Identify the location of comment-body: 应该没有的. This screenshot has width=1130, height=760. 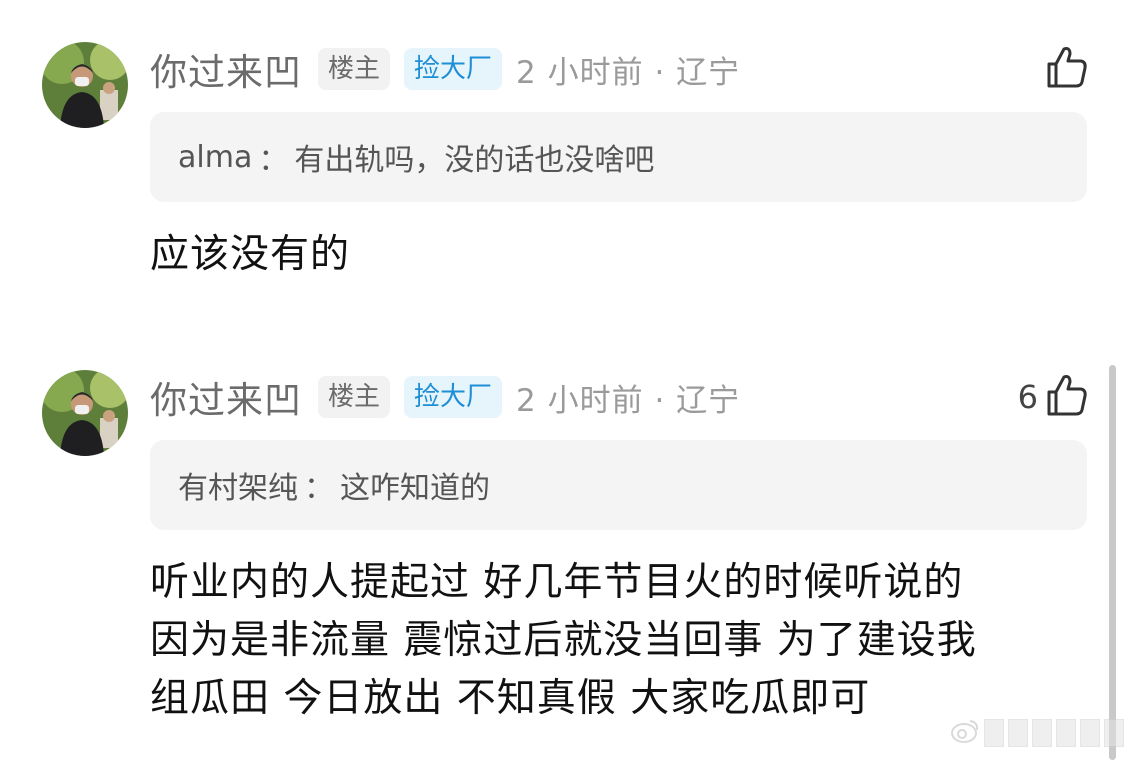
(250, 254).